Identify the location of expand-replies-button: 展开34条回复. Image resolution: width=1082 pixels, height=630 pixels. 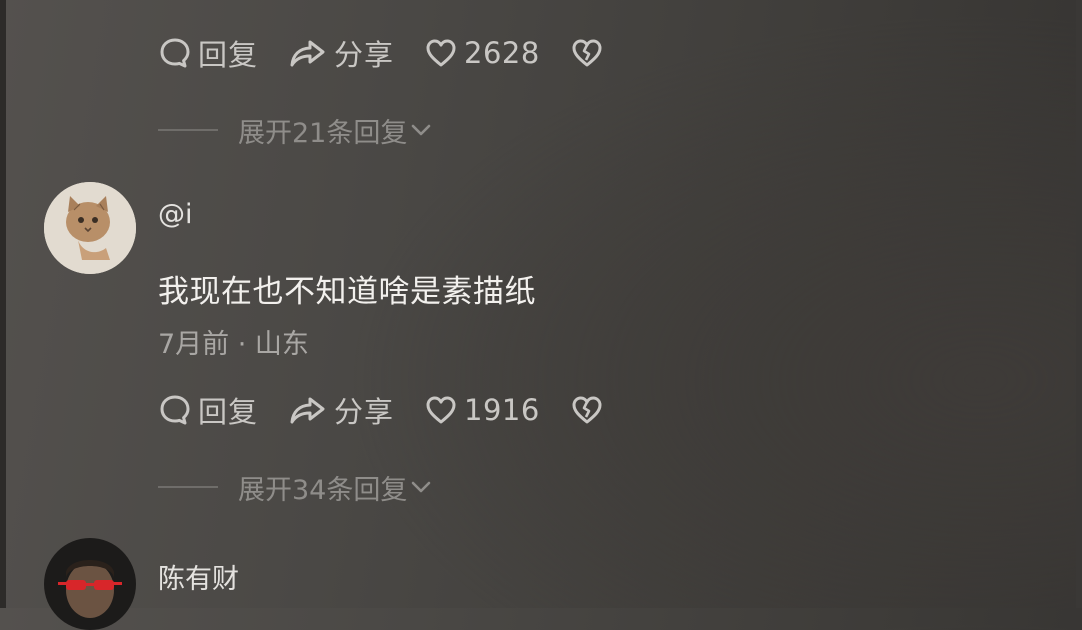
(295, 487).